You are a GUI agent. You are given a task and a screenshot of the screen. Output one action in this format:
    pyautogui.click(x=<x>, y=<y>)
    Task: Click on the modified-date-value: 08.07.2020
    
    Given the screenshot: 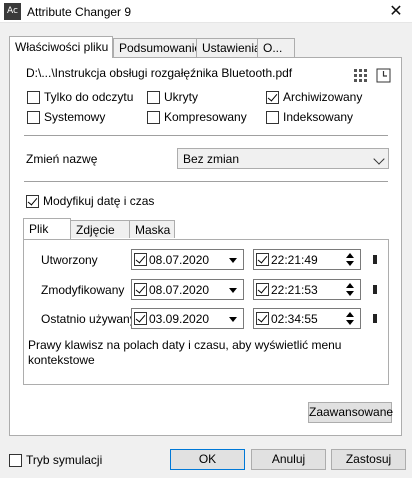 What is the action you would take?
    pyautogui.click(x=179, y=289)
    